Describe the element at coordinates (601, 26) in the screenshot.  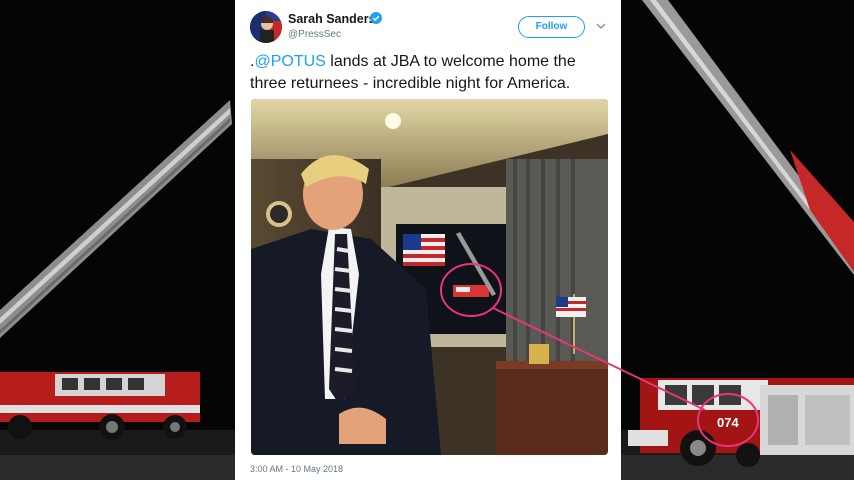
I see `chevron-down-icon` at that location.